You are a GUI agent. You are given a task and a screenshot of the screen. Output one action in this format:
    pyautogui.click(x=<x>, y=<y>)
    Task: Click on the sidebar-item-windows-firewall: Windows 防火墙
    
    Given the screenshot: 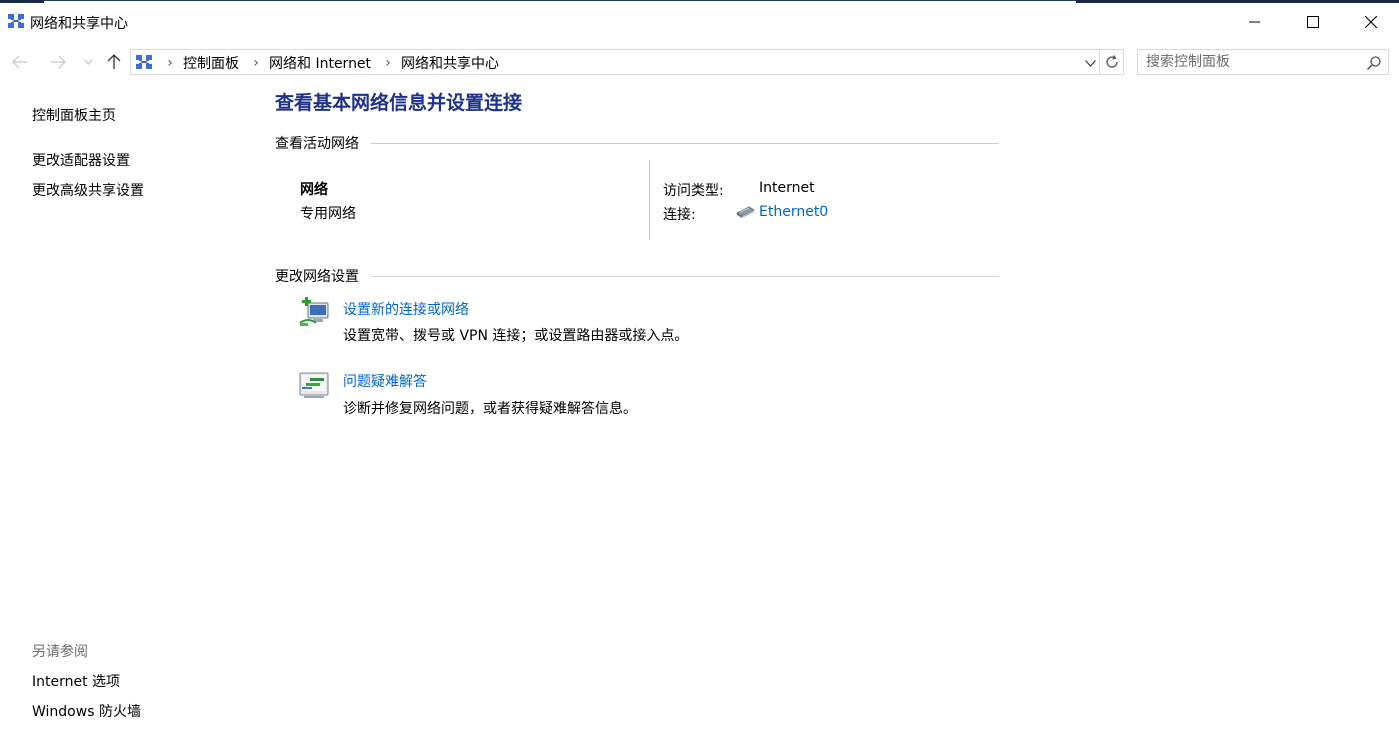 What is the action you would take?
    pyautogui.click(x=86, y=711)
    